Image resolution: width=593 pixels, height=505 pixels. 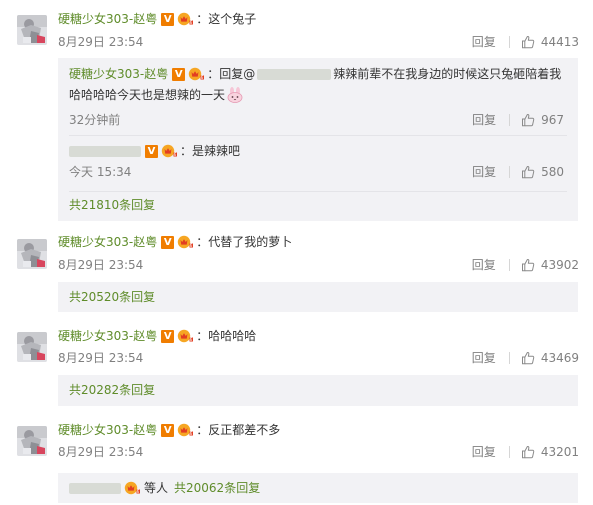 I want to click on replies-box: 共20520条回复, so click(x=318, y=297).